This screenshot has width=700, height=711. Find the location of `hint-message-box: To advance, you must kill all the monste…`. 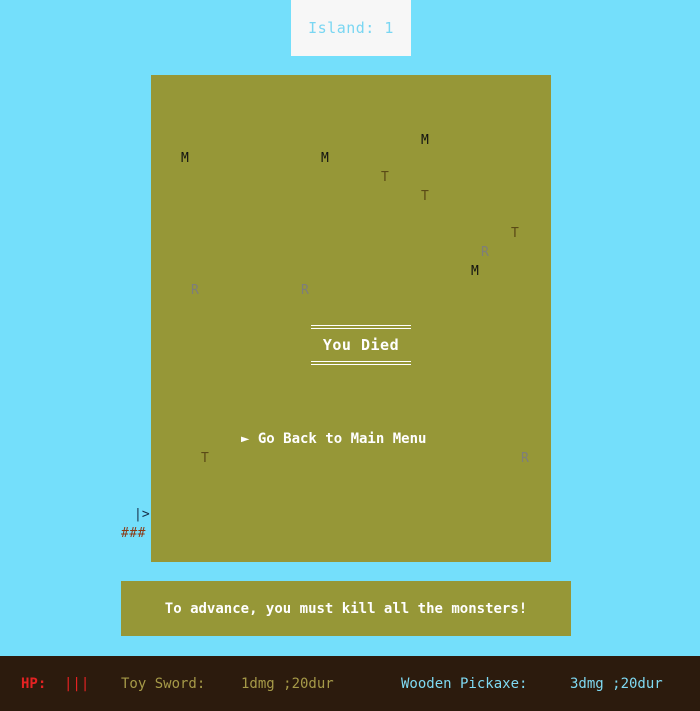

hint-message-box: To advance, you must kill all the monste… is located at coordinates (346, 608).